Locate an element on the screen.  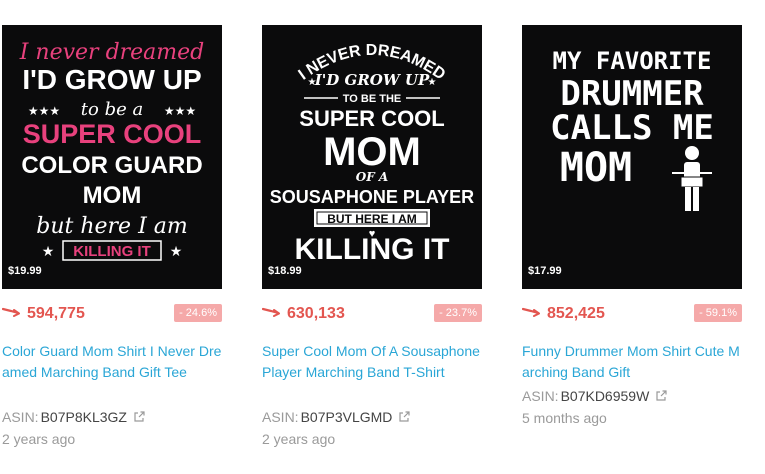
design-line: CALLS ME is located at coordinates (632, 128).